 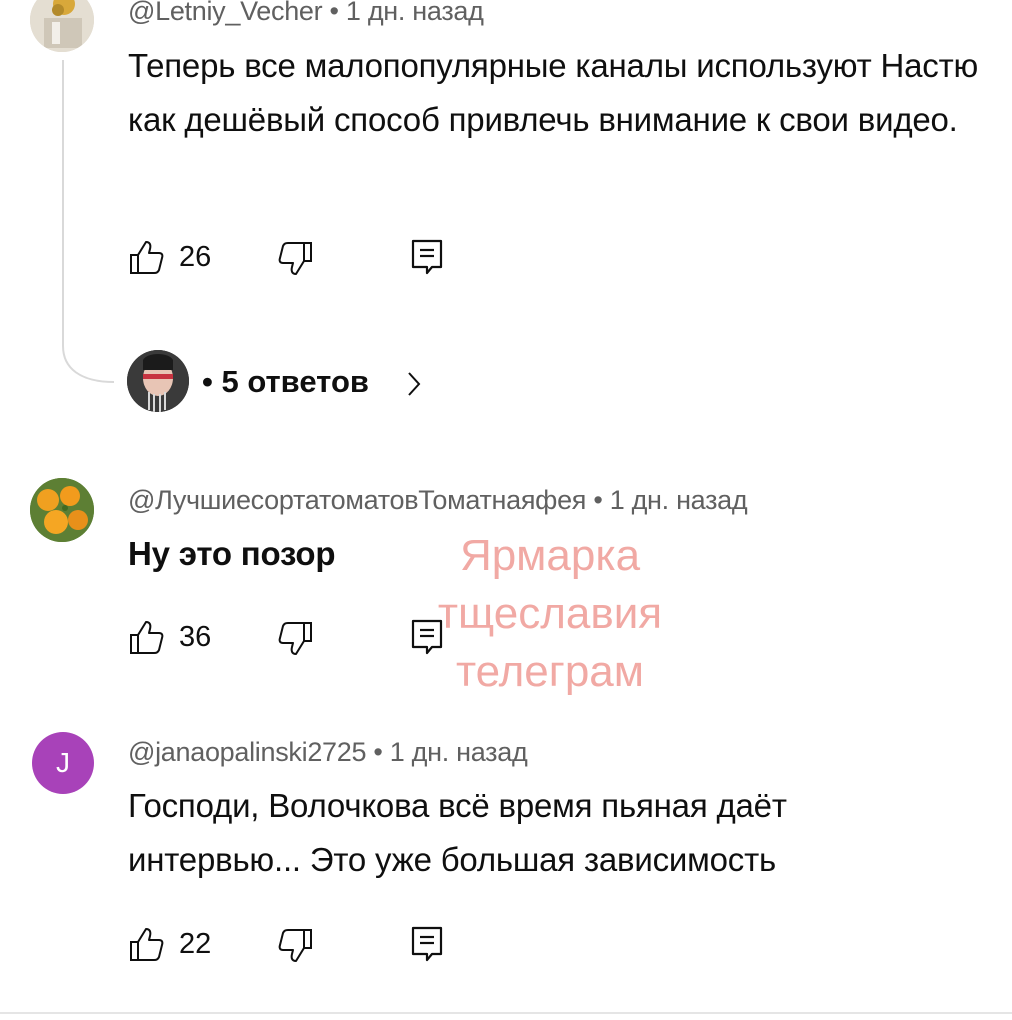 What do you see at coordinates (414, 384) in the screenshot?
I see `chevron-right-icon` at bounding box center [414, 384].